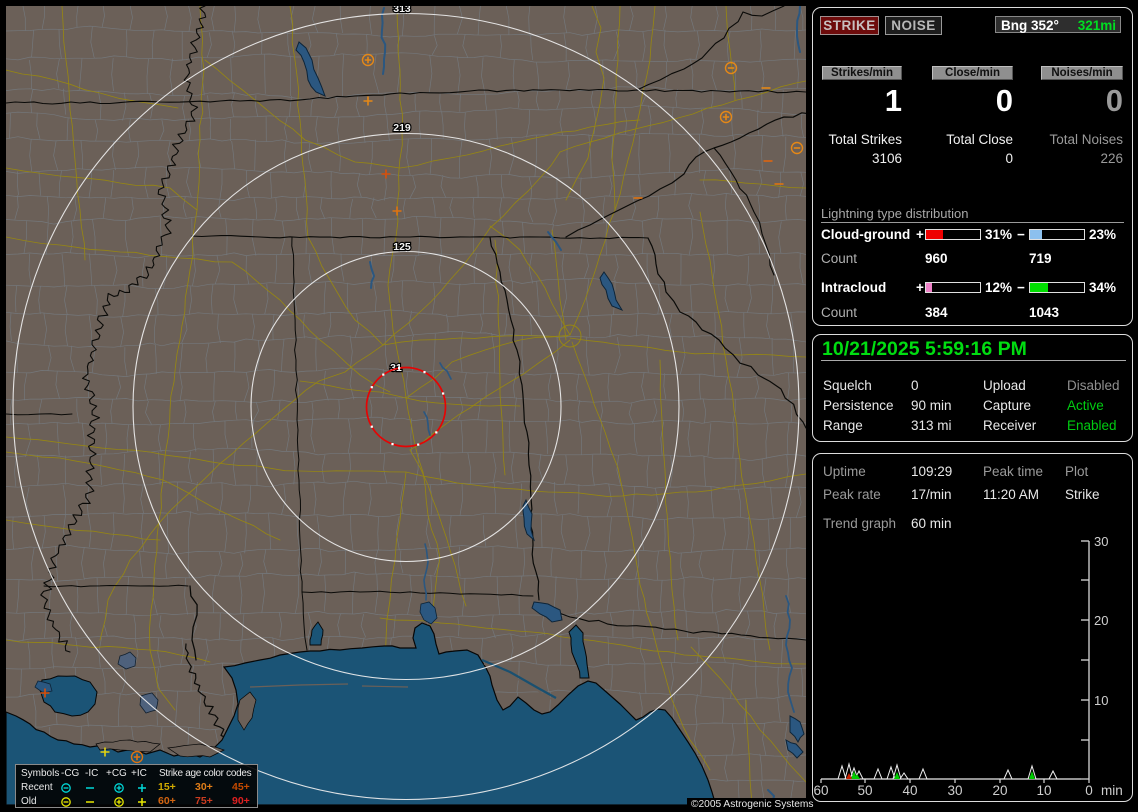 This screenshot has width=1138, height=812. I want to click on svg-text: 60, so click(820, 790).